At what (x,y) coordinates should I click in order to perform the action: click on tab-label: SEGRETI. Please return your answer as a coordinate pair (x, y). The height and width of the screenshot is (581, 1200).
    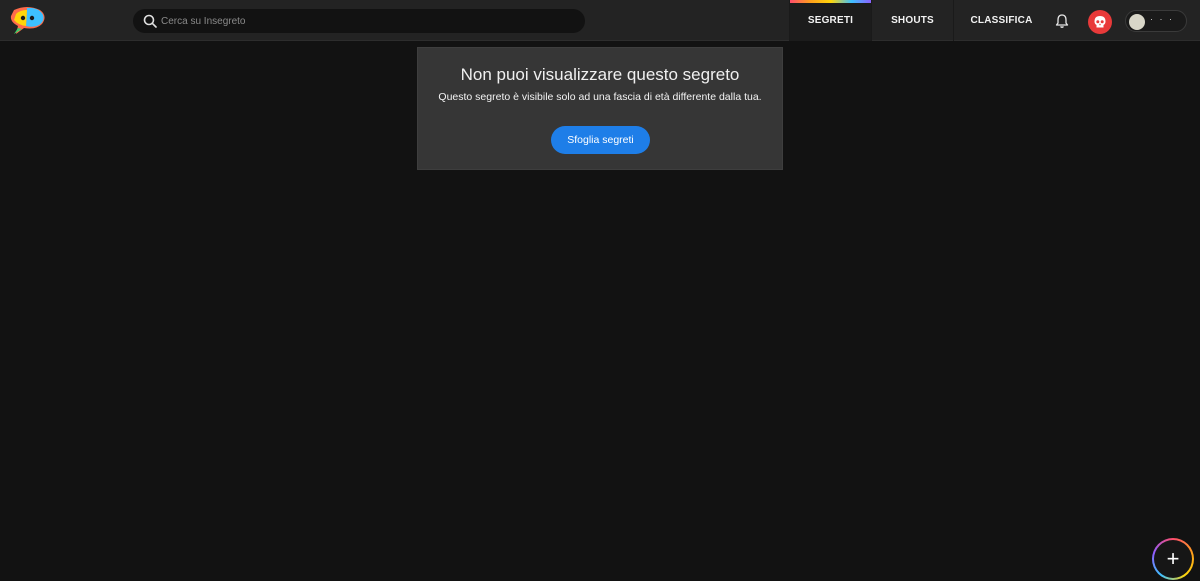
    Looking at the image, I should click on (830, 20).